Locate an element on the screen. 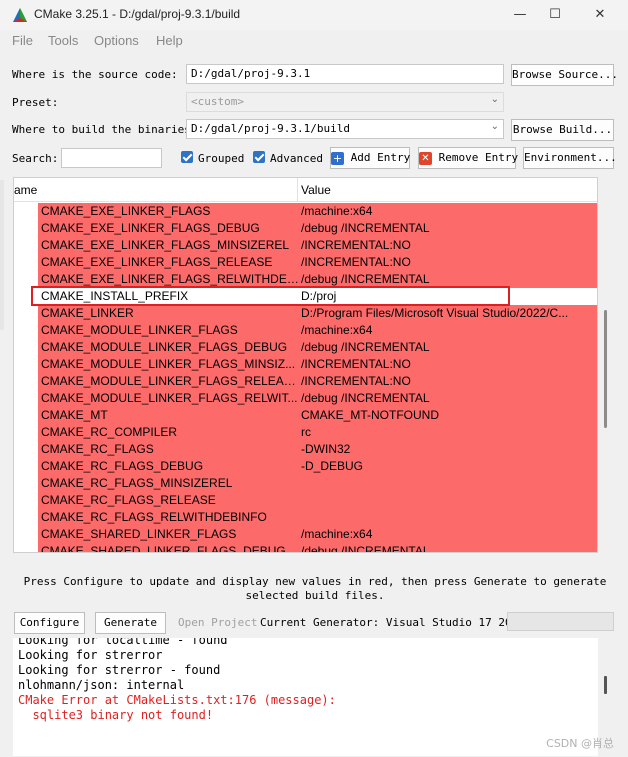  current-generator-label: Current Generator: Visual Studio 17 2022 is located at coordinates (392, 622).